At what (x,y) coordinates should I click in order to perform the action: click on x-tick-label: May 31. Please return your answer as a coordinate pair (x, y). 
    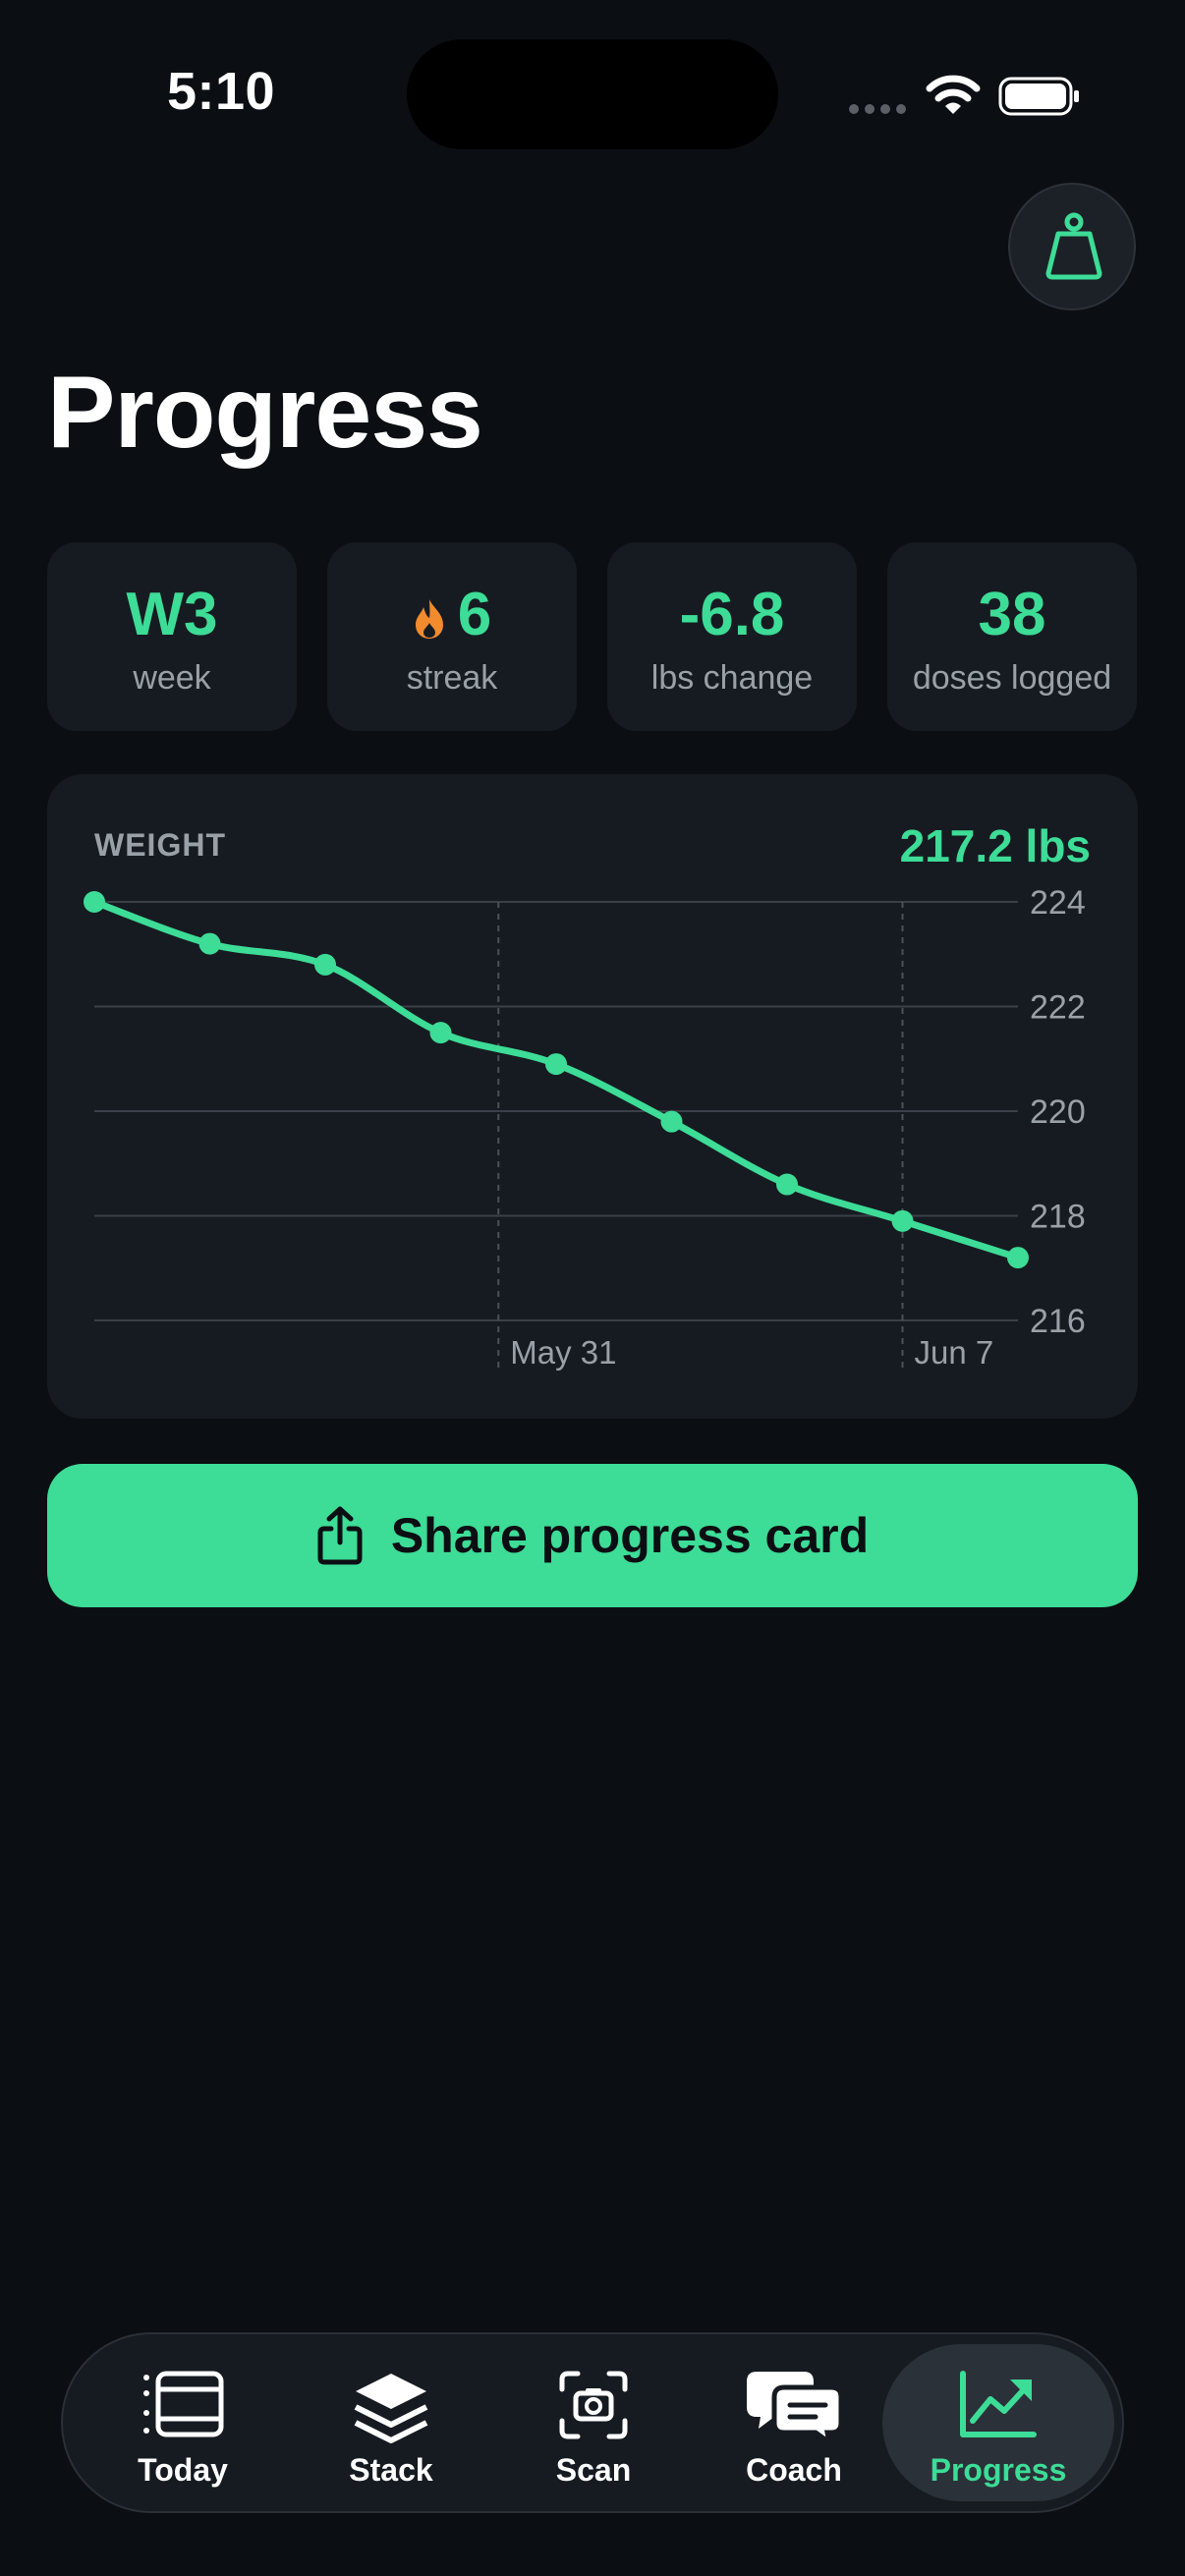
    Looking at the image, I should click on (563, 1352).